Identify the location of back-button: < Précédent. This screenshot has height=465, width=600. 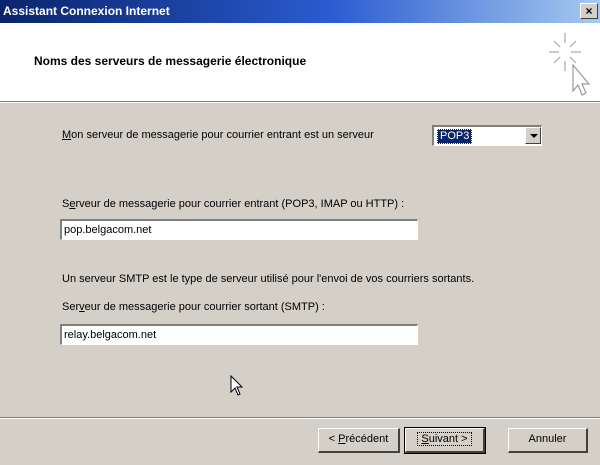
(359, 440).